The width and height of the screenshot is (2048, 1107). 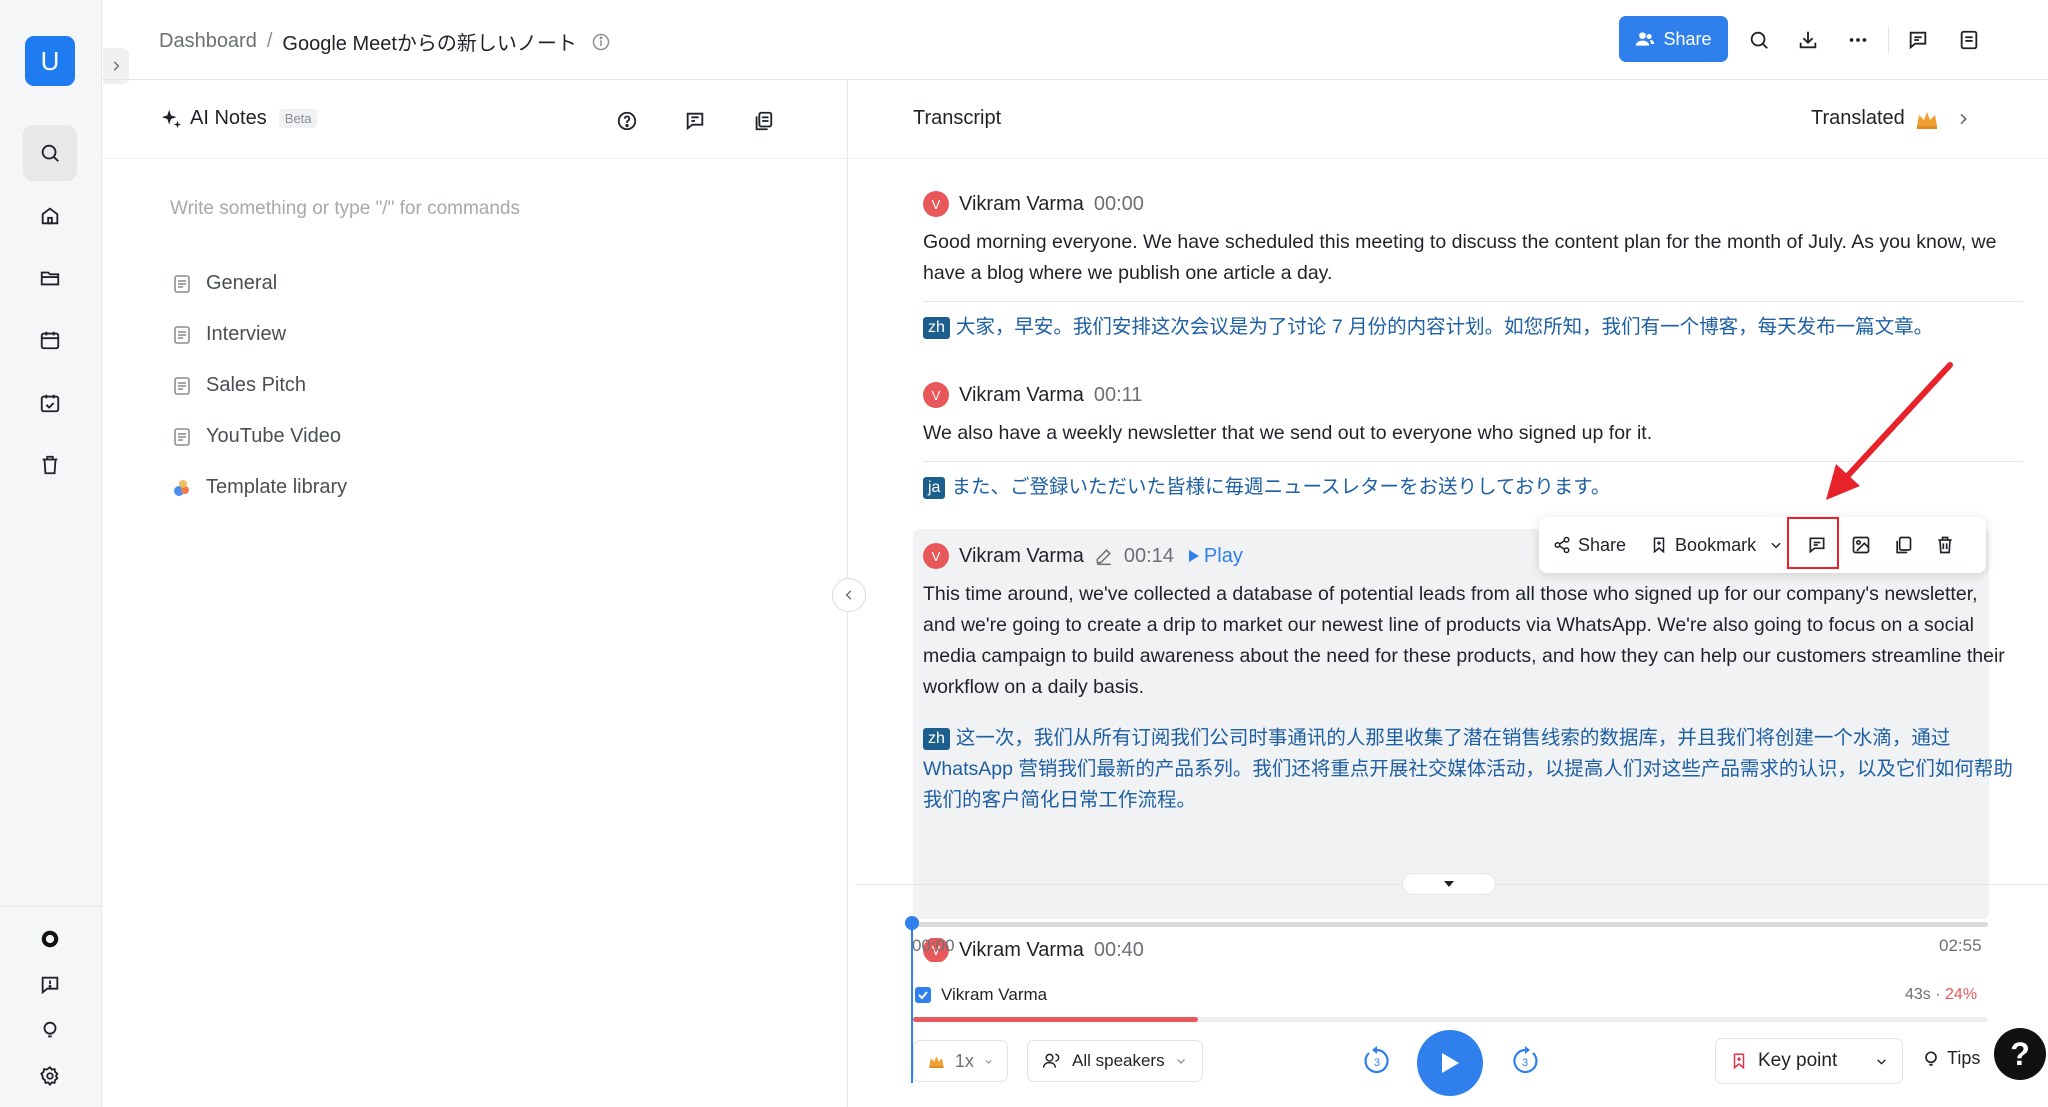 I want to click on feedback-icon, so click(x=50, y=985).